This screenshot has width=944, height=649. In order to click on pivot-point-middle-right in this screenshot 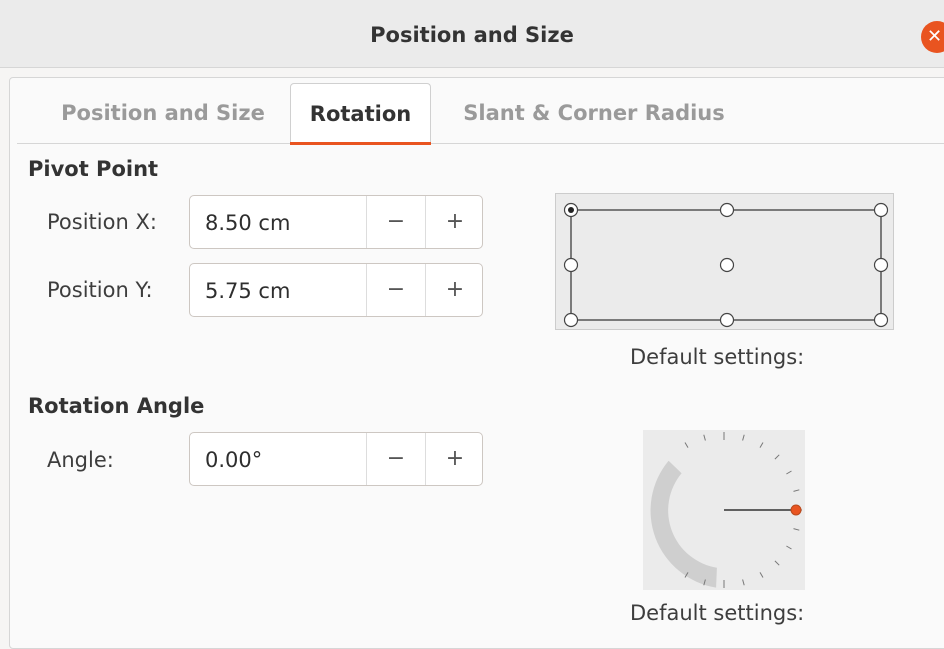, I will do `click(881, 265)`.